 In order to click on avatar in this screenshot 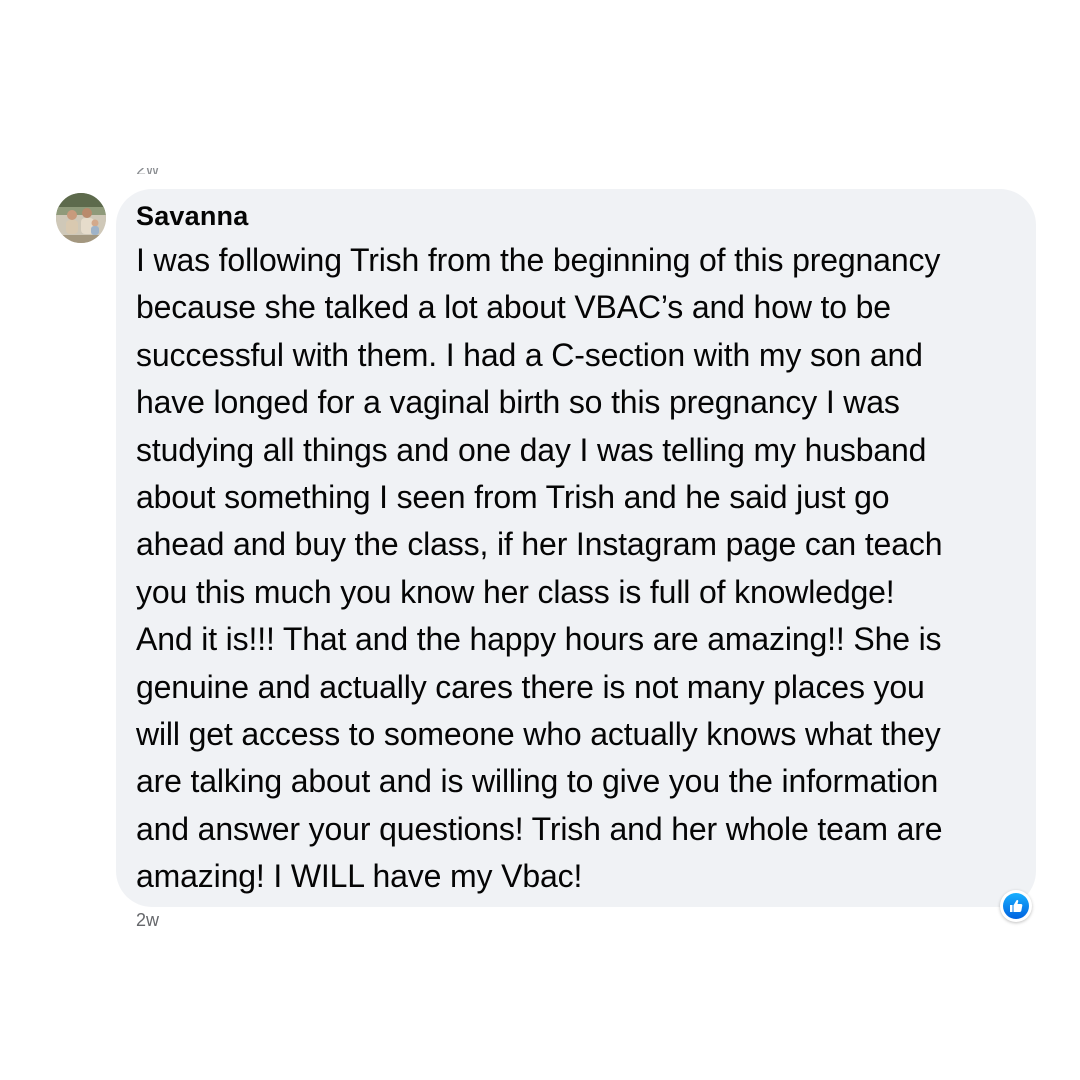, I will do `click(81, 218)`.